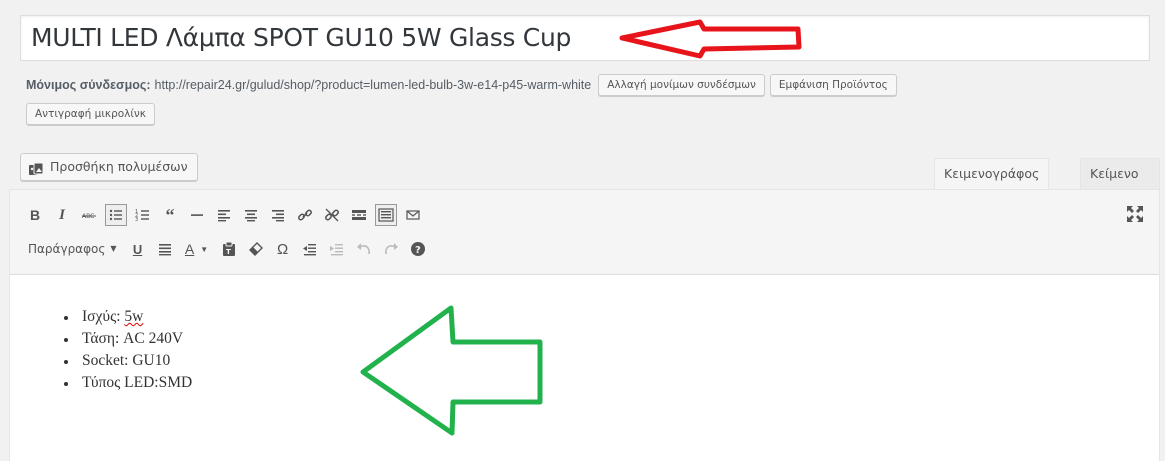 The width and height of the screenshot is (1165, 461). I want to click on horizontal-line-icon, so click(197, 215).